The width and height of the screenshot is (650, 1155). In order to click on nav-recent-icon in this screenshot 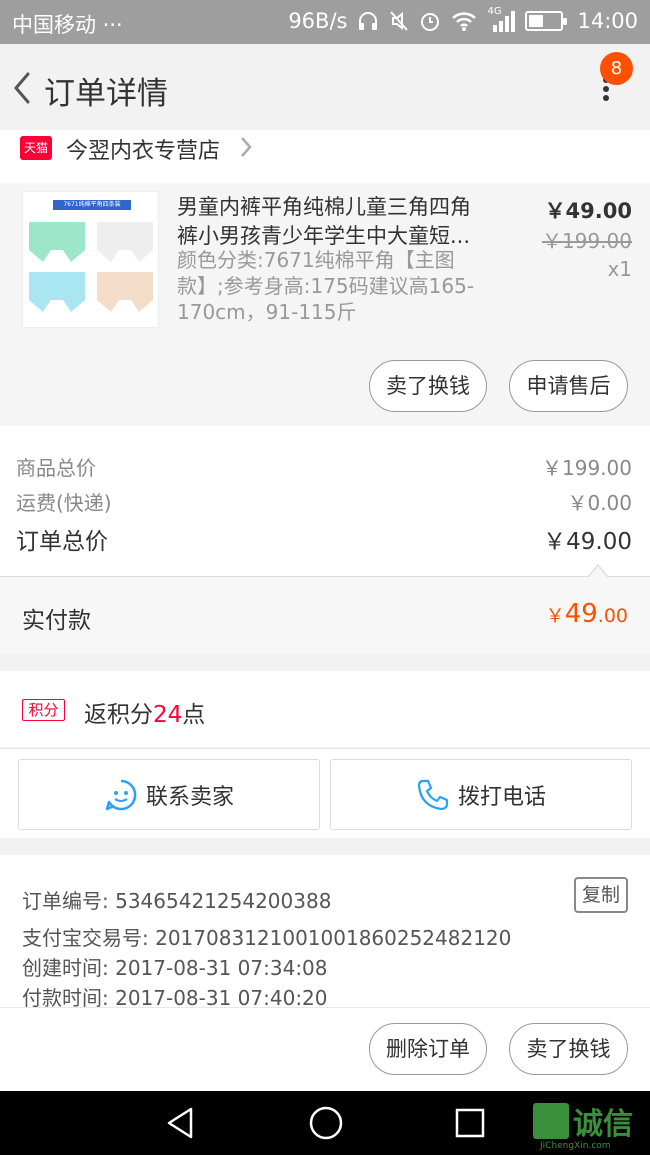, I will do `click(470, 1123)`.